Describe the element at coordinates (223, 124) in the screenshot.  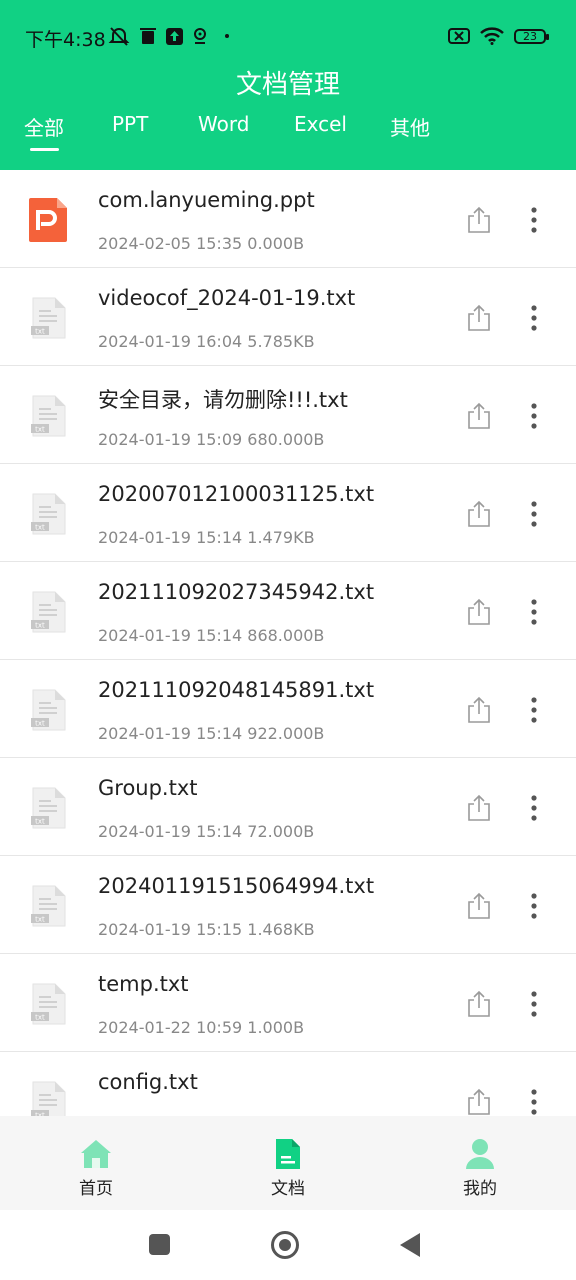
I see `tab-word: Word` at that location.